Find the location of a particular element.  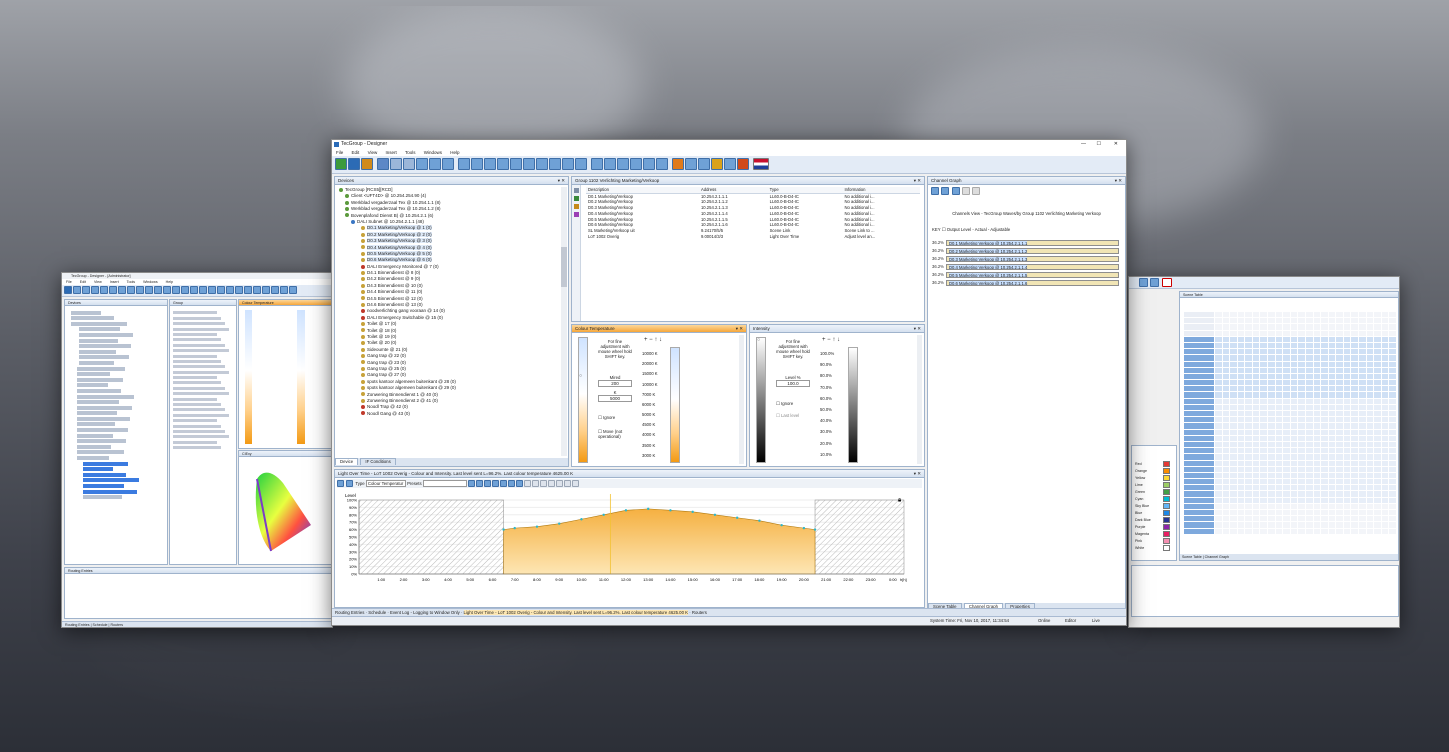

color-item: White is located at coordinates (1154, 547).